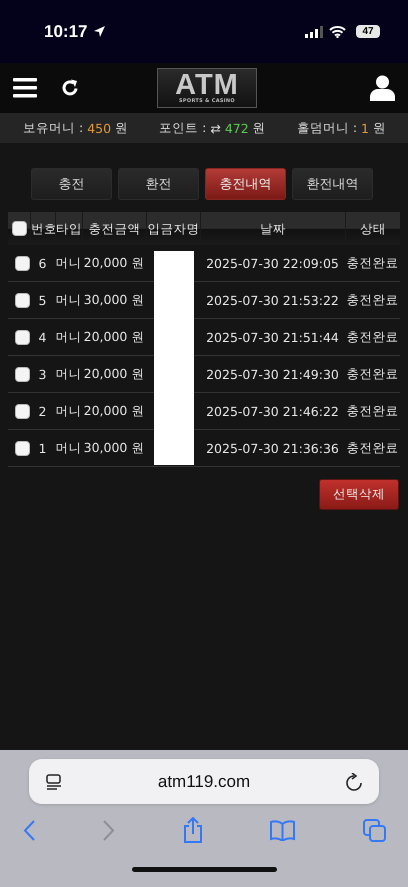  I want to click on table-cell-text: 2, so click(43, 411).